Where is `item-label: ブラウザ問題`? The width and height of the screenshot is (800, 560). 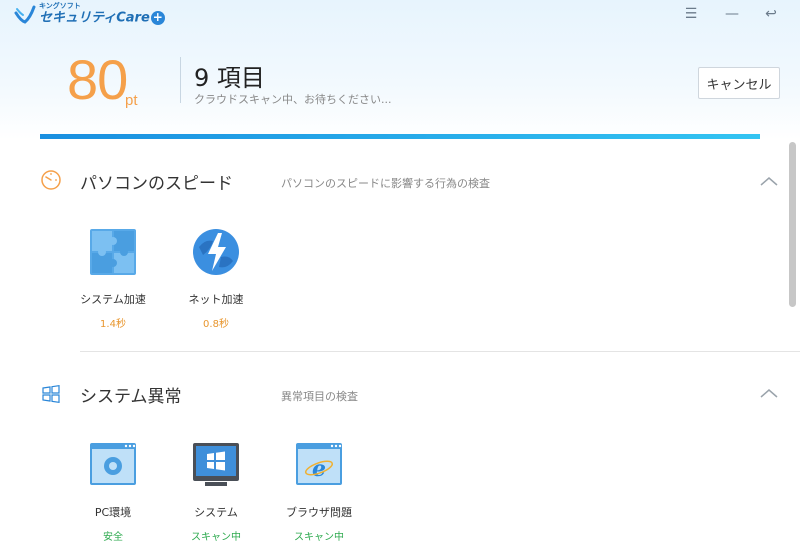
item-label: ブラウザ問題 is located at coordinates (319, 512).